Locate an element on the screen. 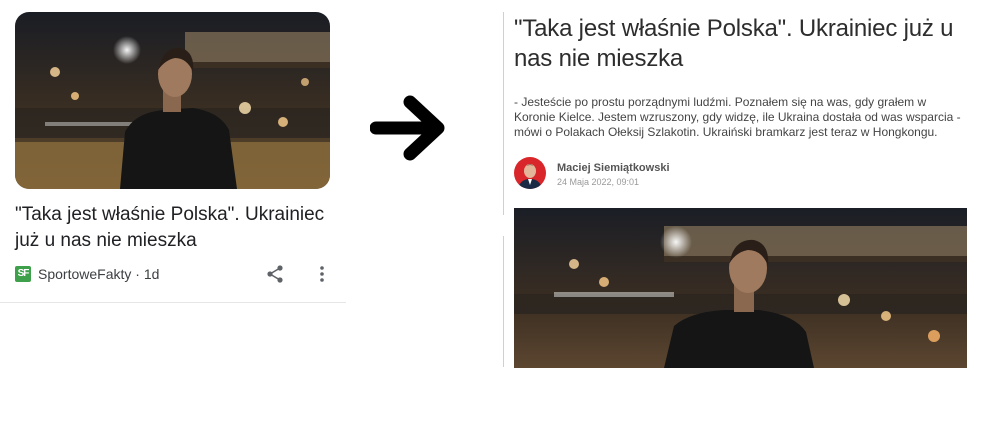 Image resolution: width=1000 pixels, height=421 pixels. author-avatar is located at coordinates (530, 173).